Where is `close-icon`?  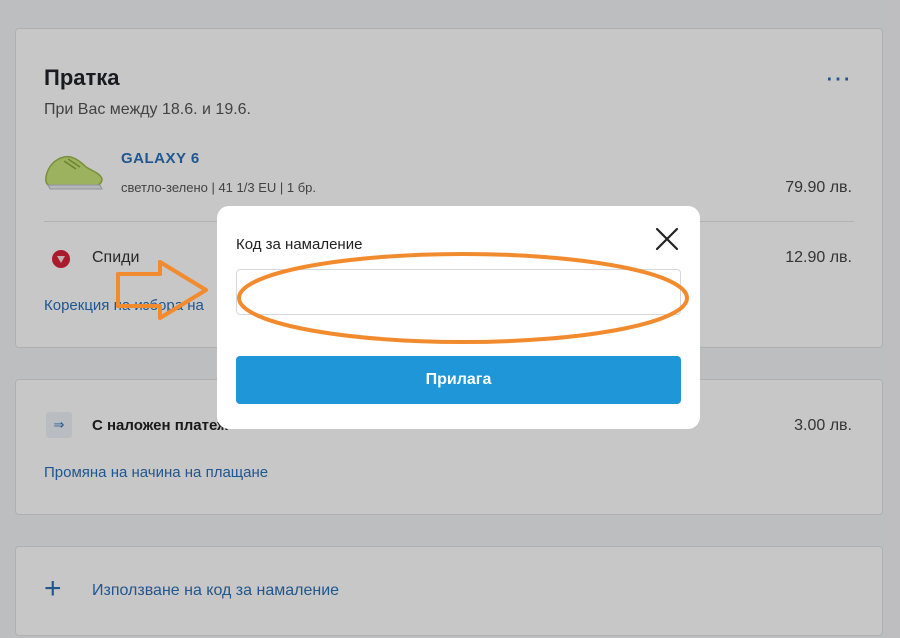 close-icon is located at coordinates (667, 239).